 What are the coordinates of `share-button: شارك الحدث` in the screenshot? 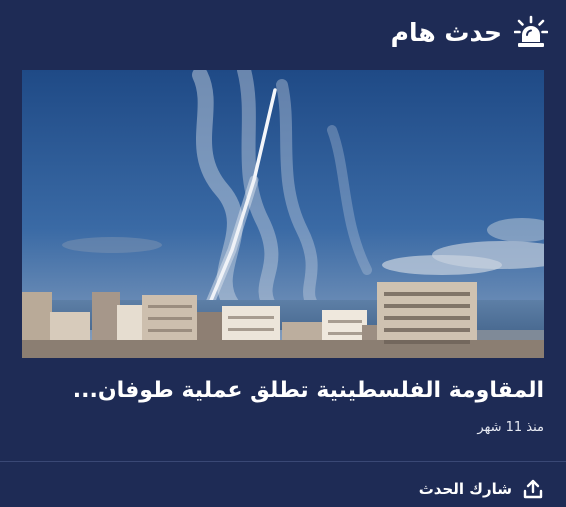 It's located at (481, 489).